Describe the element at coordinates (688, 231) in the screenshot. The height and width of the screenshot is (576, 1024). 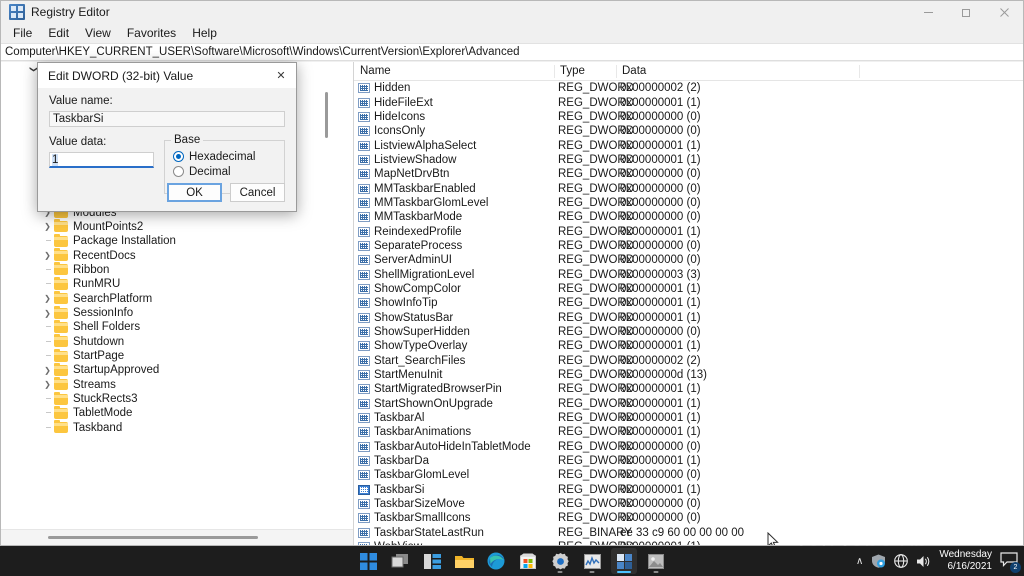
I see `registry-value-row: ReindexedProfile REG_DWORD 0x00000001 (1)` at that location.